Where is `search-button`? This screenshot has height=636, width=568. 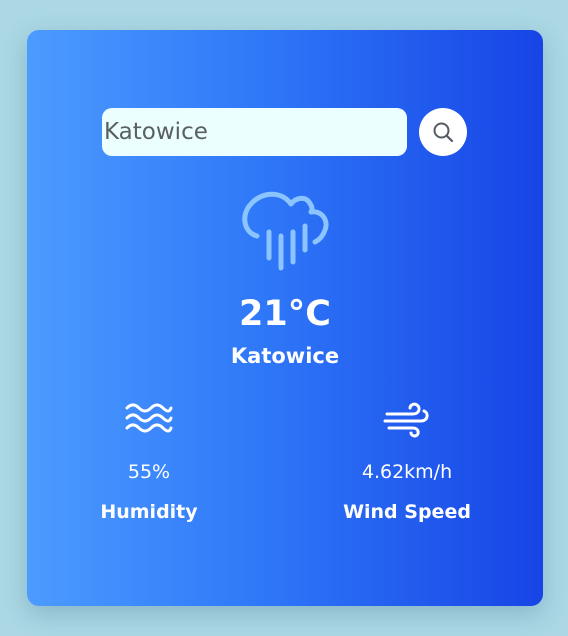 search-button is located at coordinates (443, 132).